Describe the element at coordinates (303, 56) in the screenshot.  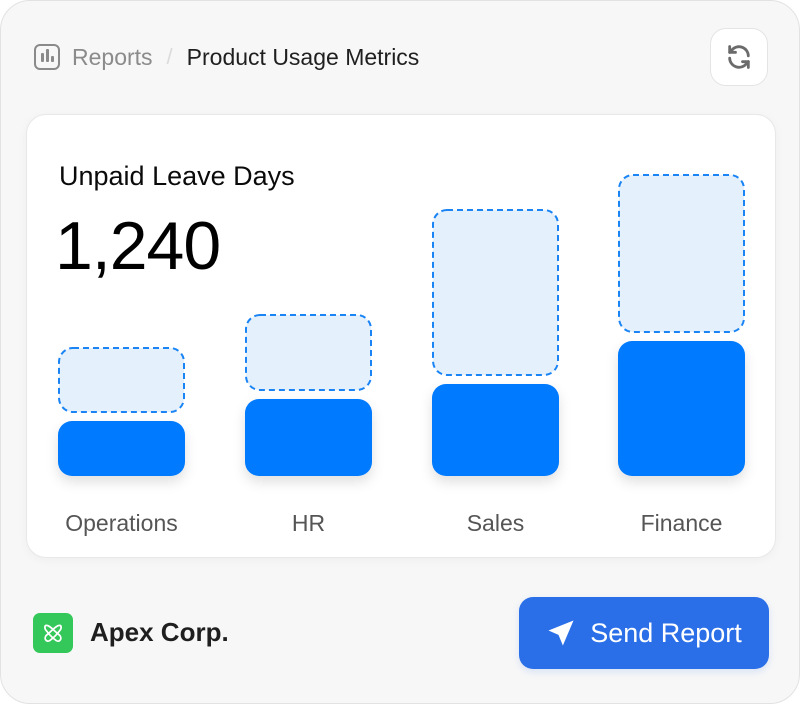
I see `page-title: Product Usage Metrics` at that location.